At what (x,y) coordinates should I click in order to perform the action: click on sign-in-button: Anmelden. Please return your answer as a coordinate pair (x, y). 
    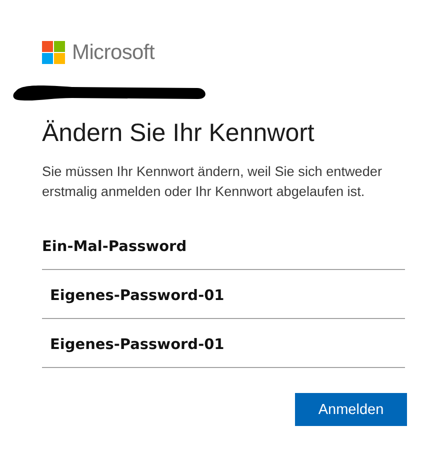
    Looking at the image, I should click on (351, 409).